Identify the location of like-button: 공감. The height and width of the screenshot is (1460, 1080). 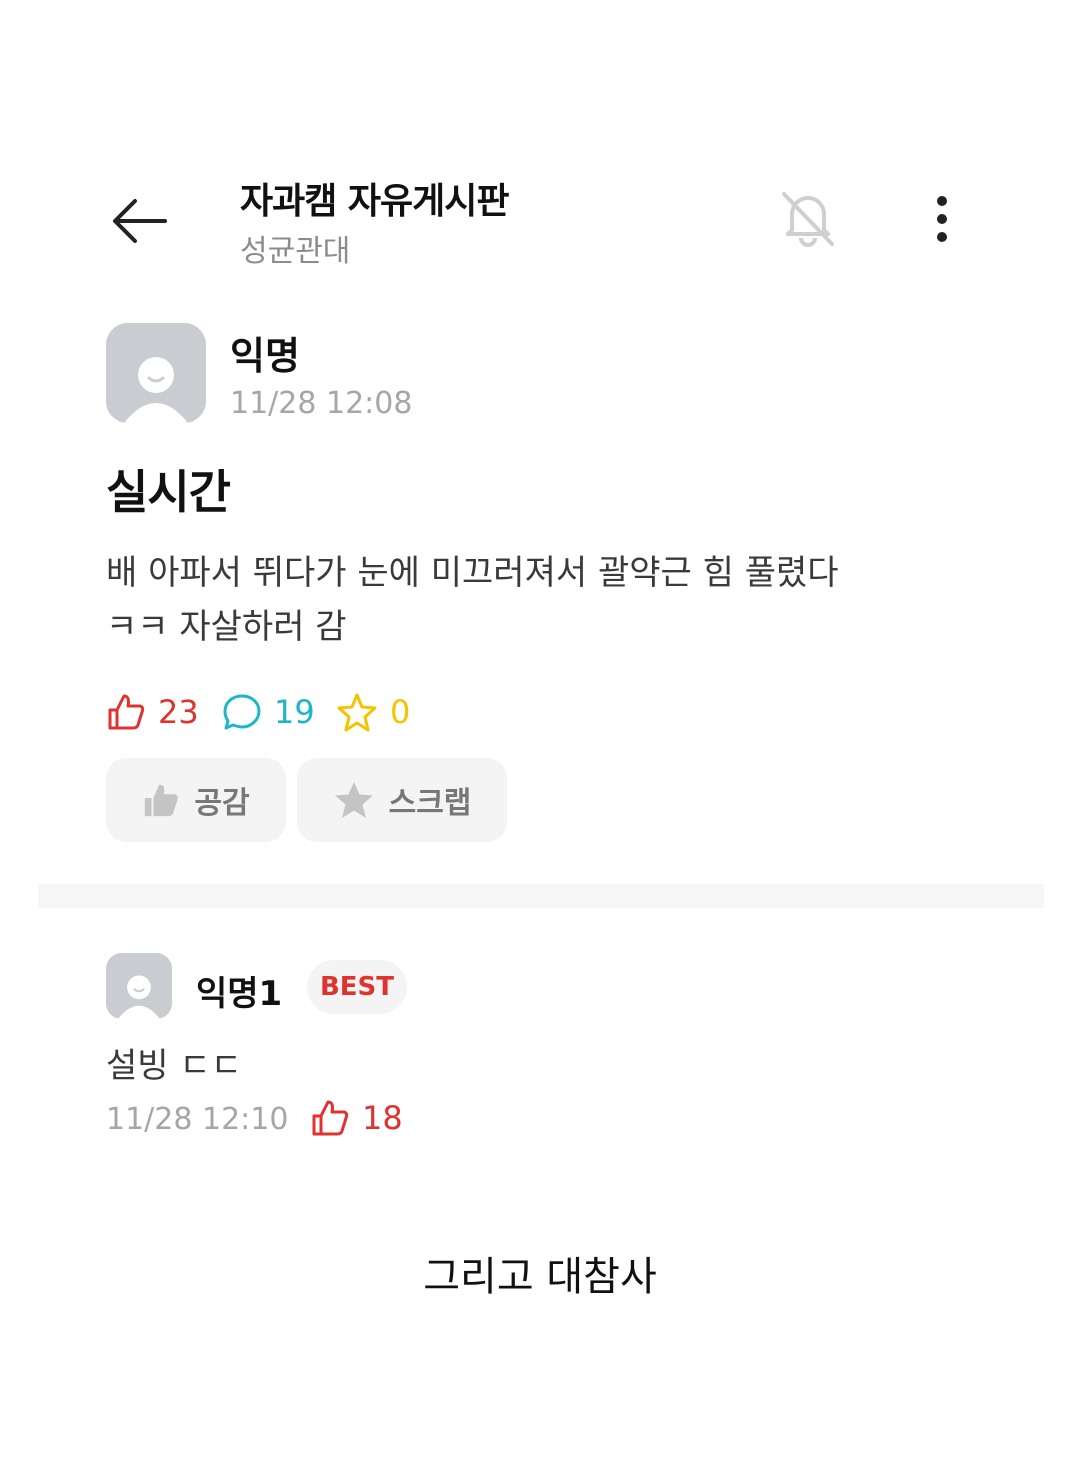
(196, 800).